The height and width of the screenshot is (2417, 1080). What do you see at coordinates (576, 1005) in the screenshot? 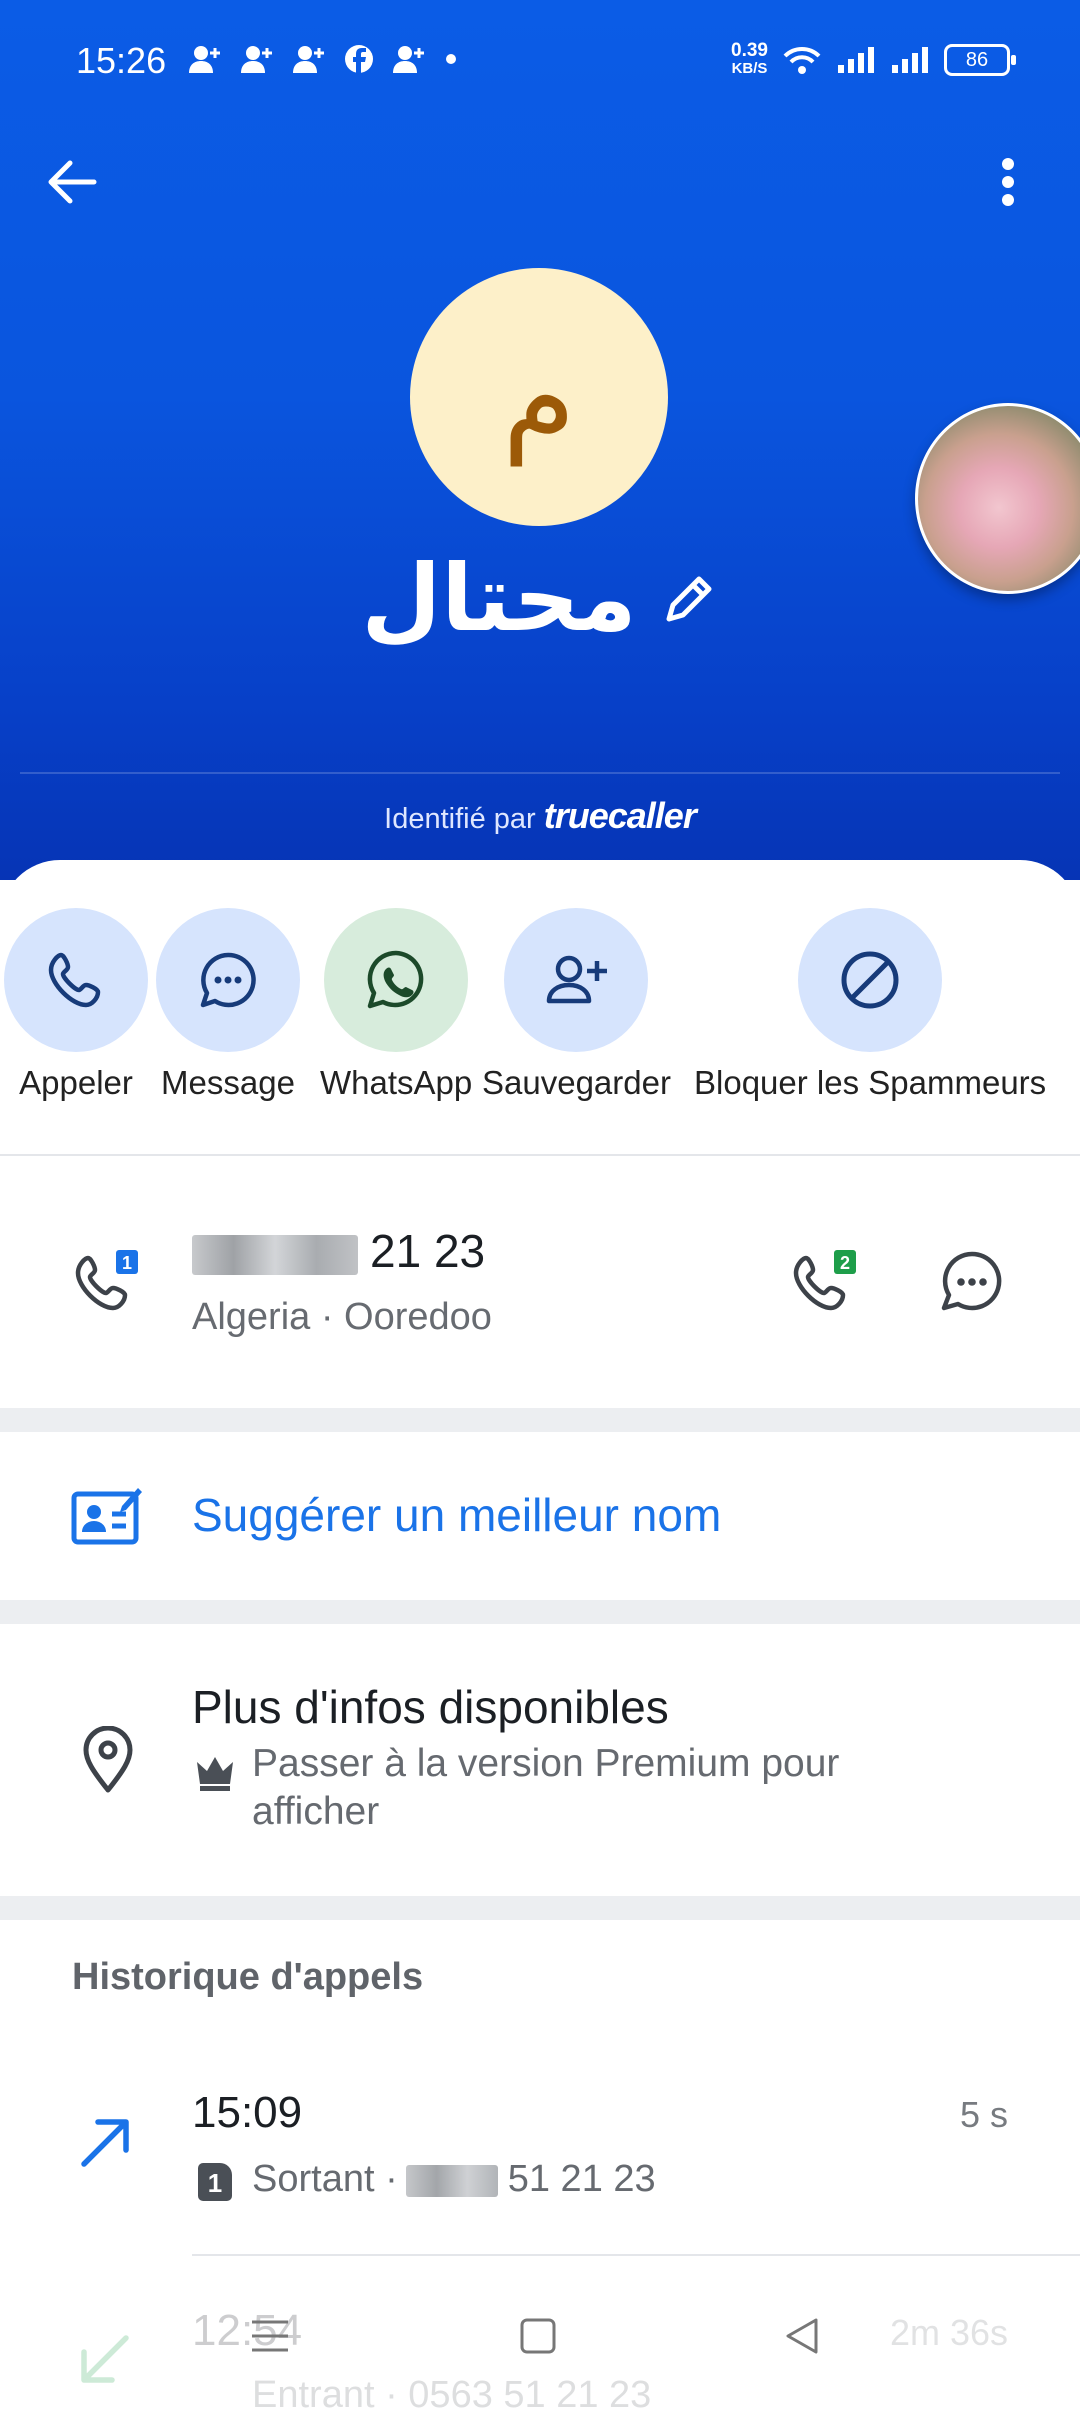
I see `save-contact-action-button: Sauvegarder` at bounding box center [576, 1005].